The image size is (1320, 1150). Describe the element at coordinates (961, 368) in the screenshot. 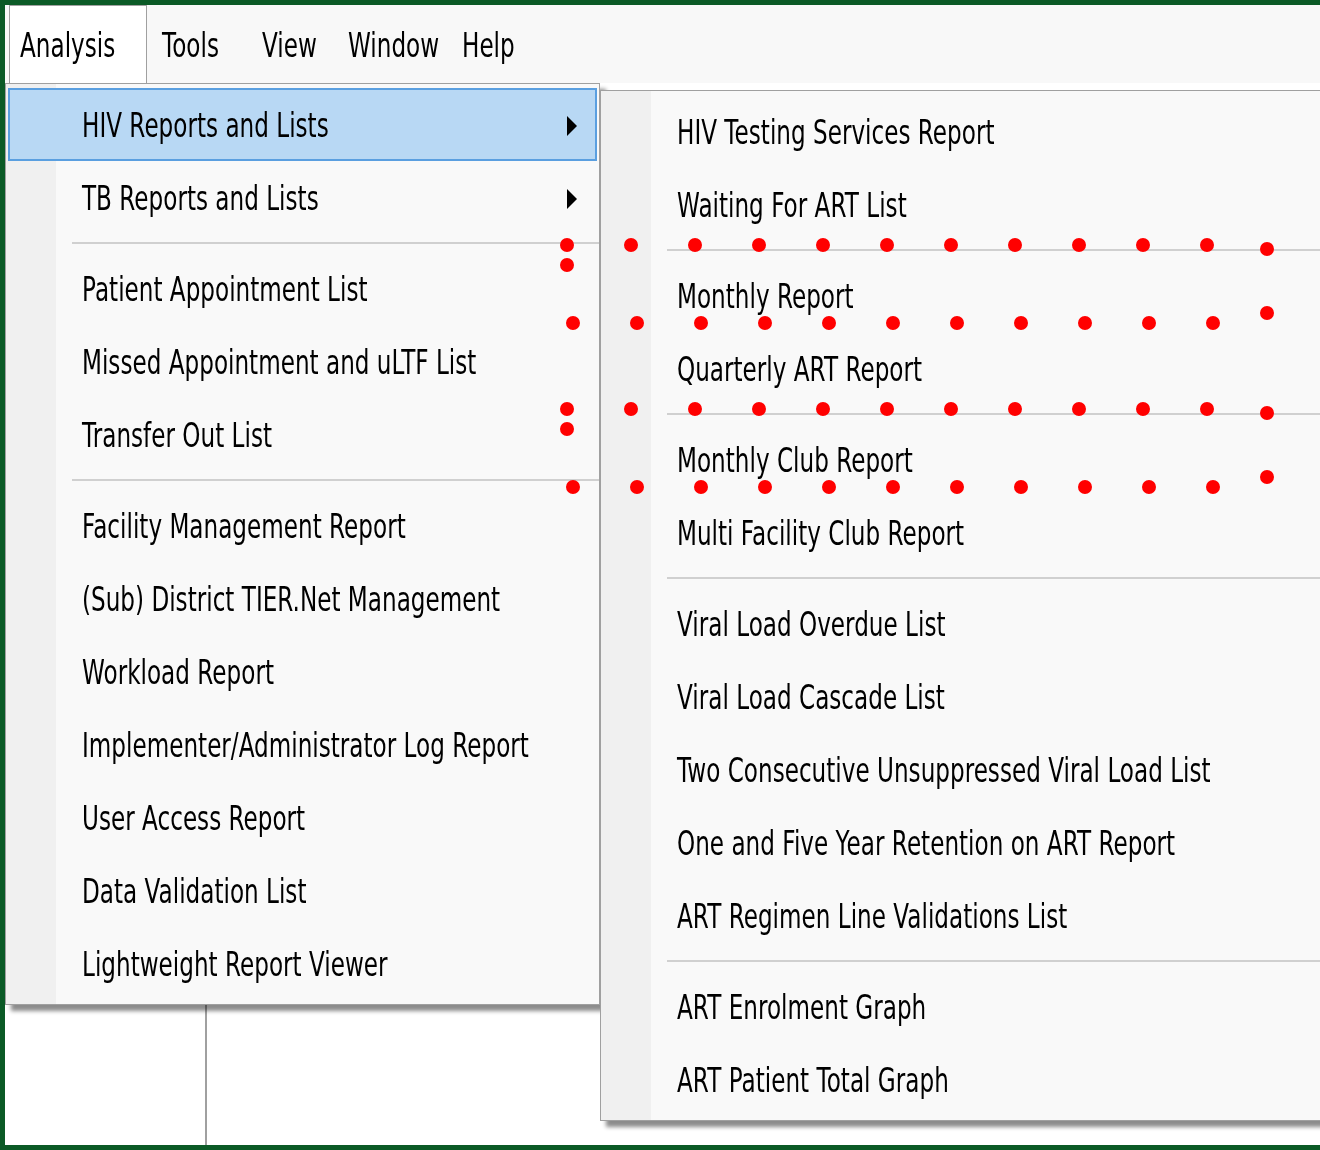

I see `menu-item: Quarterly ART Report` at that location.